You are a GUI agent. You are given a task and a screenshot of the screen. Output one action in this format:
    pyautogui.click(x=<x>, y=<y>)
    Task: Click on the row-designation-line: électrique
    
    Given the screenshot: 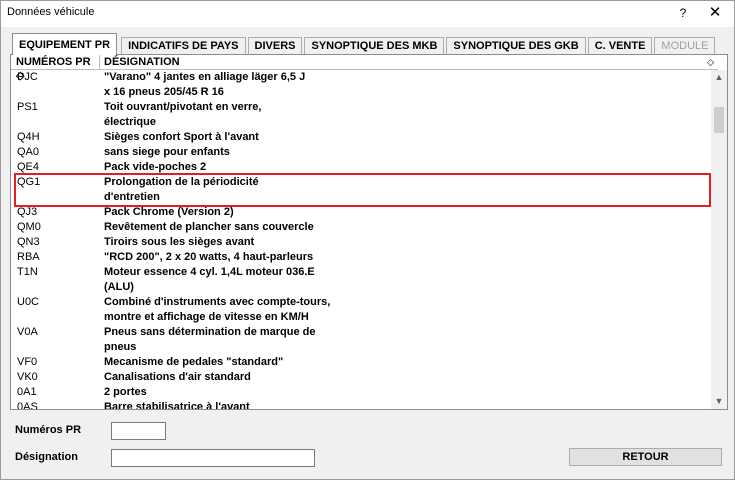 What is the action you would take?
    pyautogui.click(x=130, y=122)
    